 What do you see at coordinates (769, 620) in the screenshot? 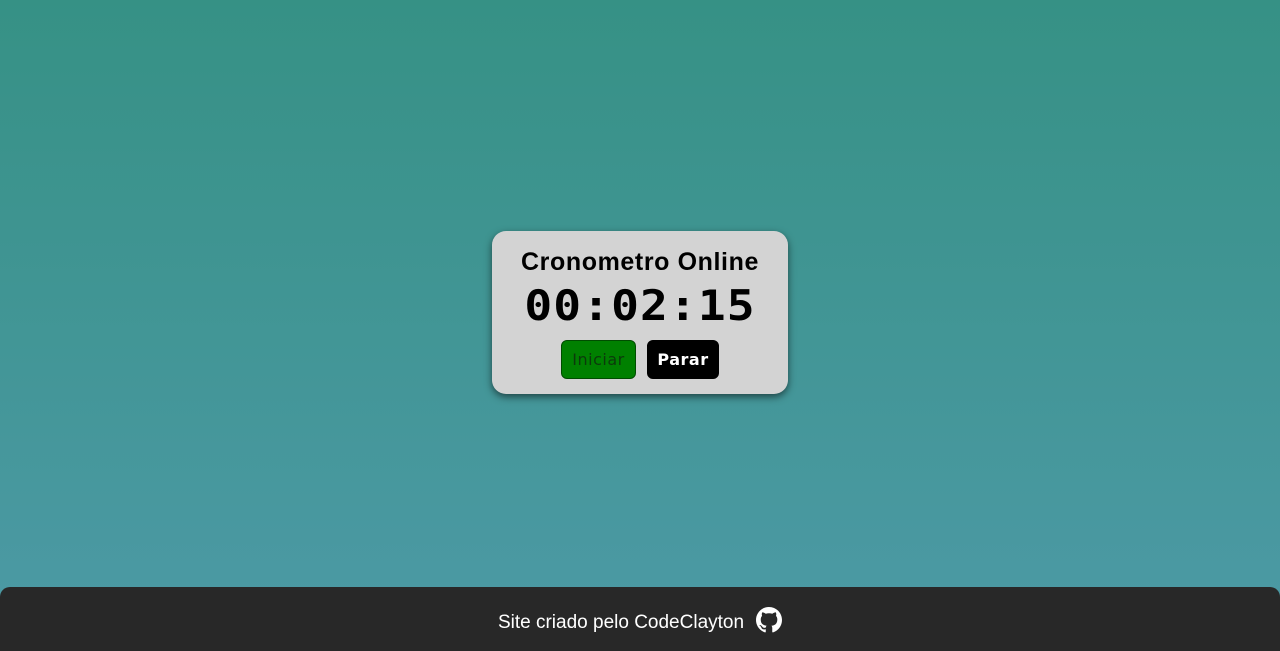
I see `github-icon` at bounding box center [769, 620].